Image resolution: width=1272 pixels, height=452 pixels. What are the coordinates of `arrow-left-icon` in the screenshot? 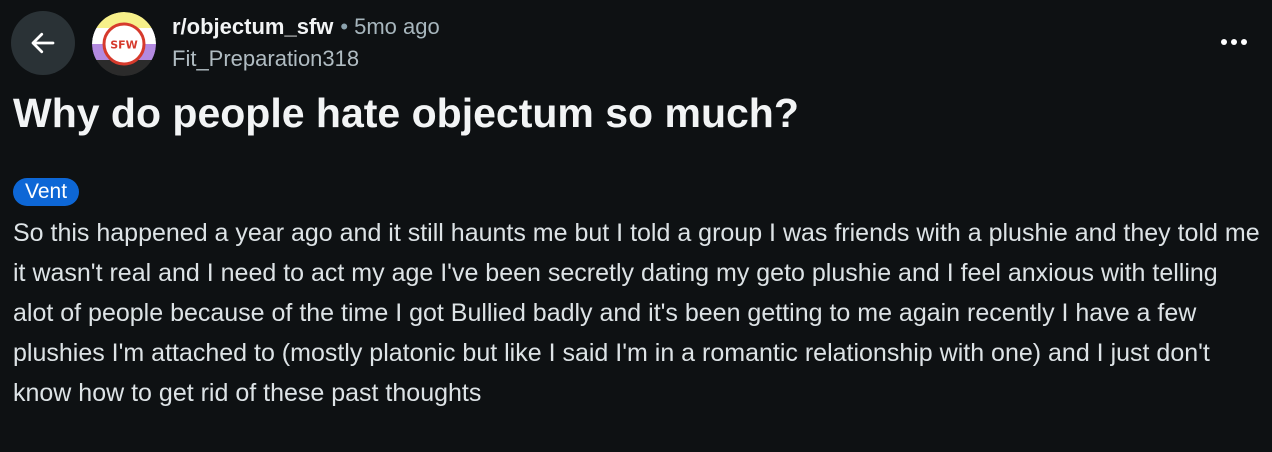 It's located at (43, 43).